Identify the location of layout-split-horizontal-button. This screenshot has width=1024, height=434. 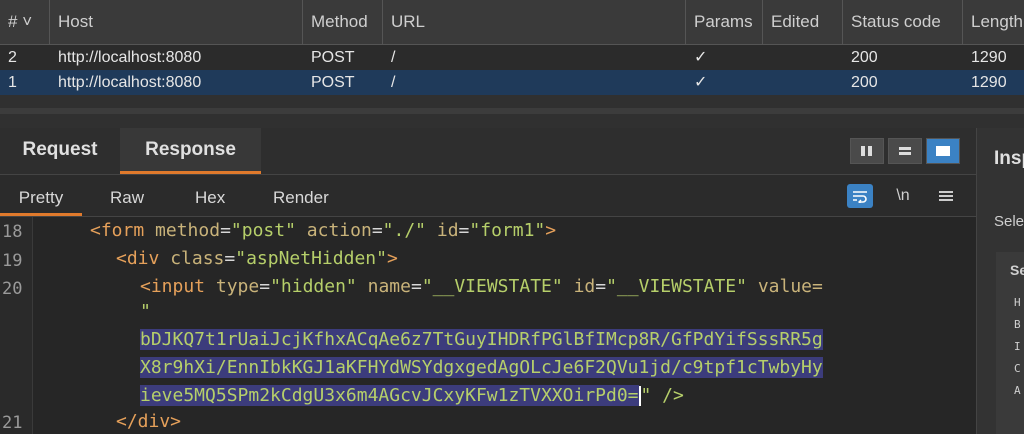
(905, 151).